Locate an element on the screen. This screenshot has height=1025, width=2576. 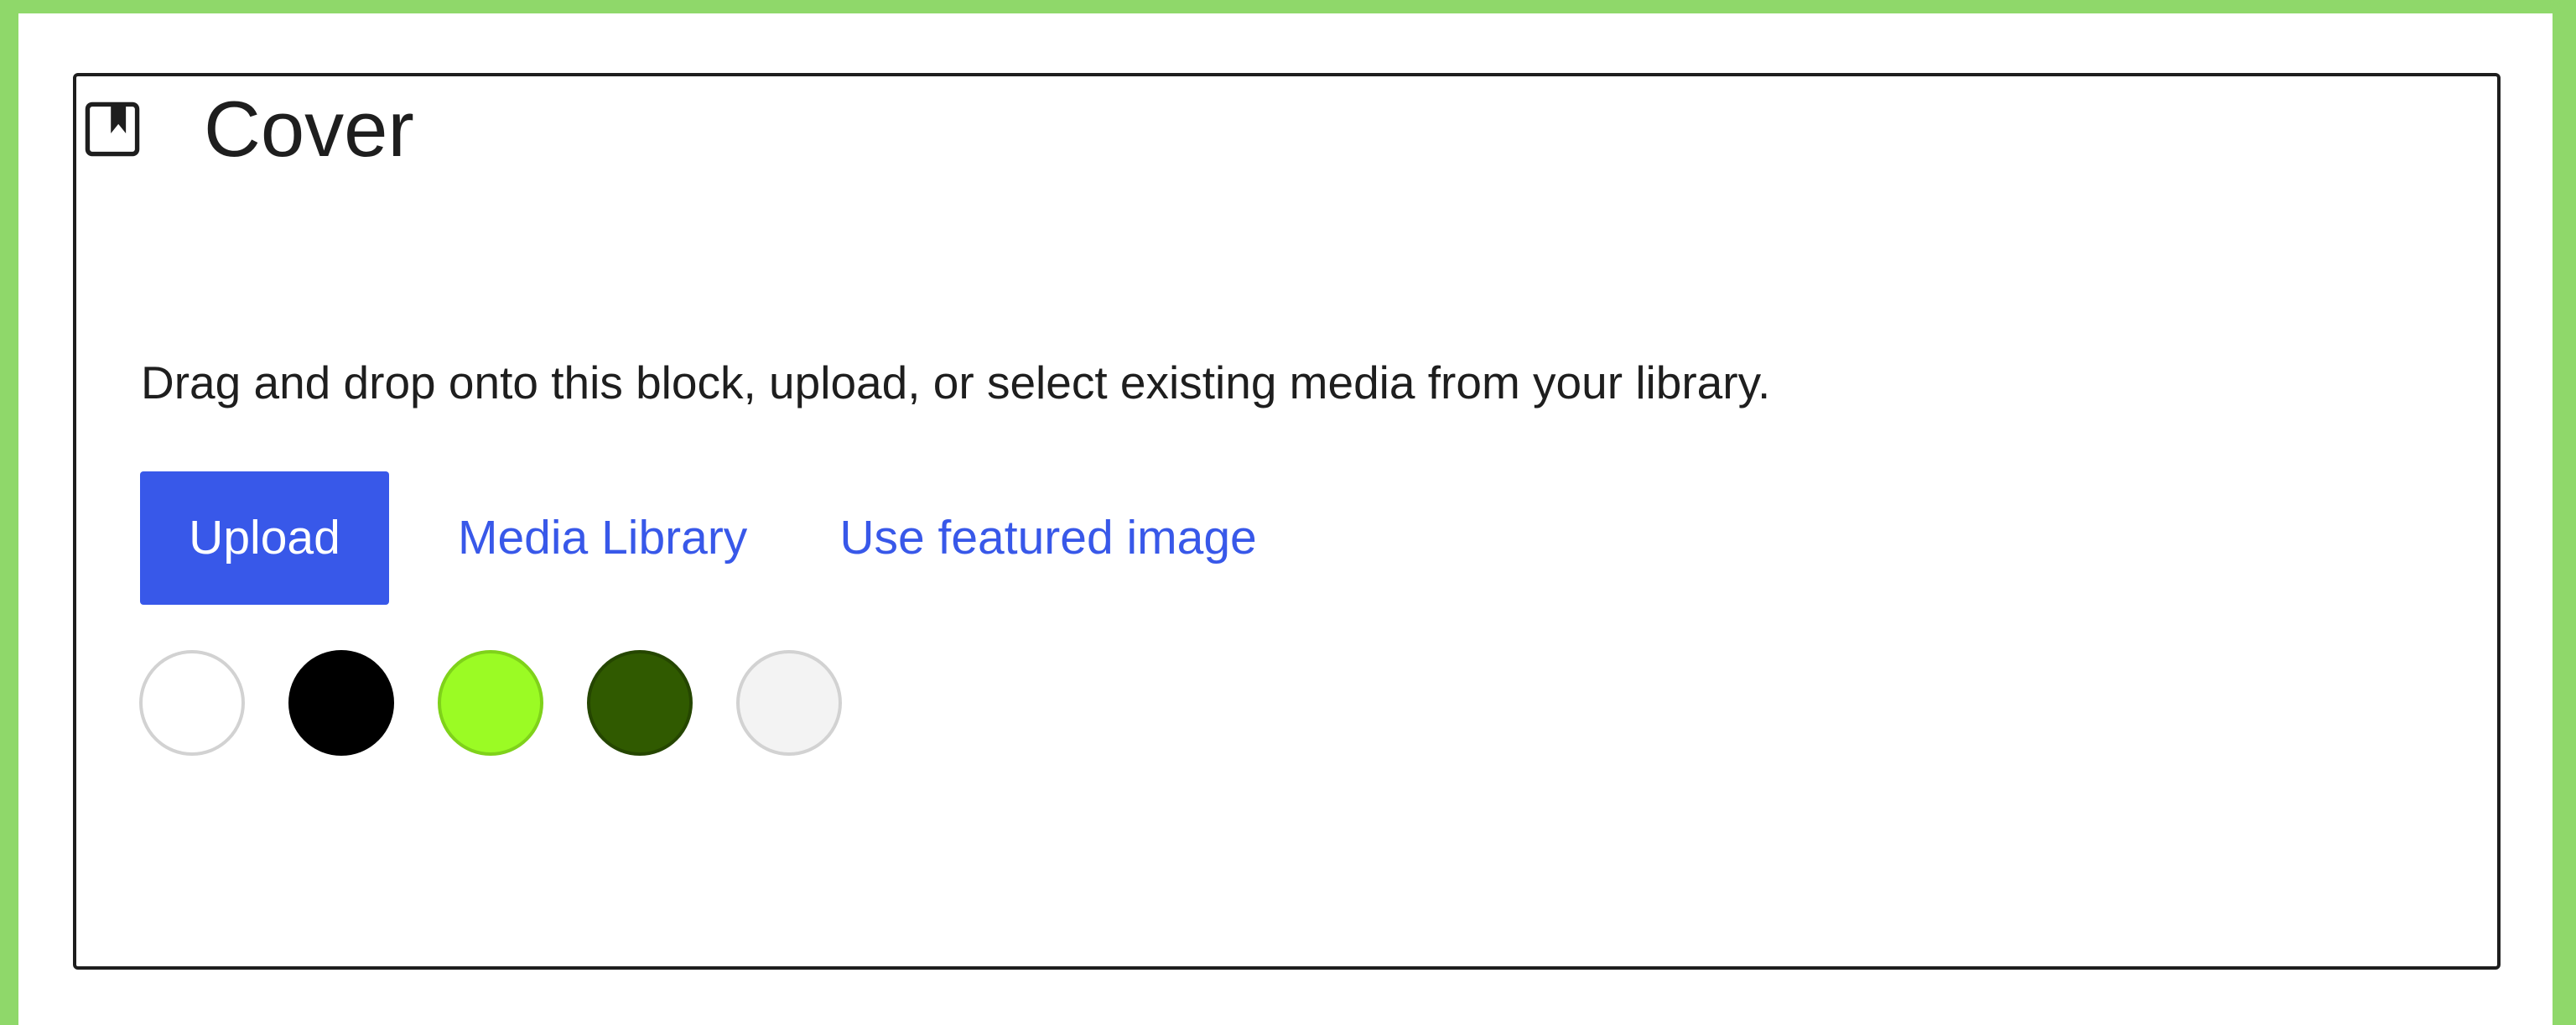
upload-button: Upload is located at coordinates (264, 538).